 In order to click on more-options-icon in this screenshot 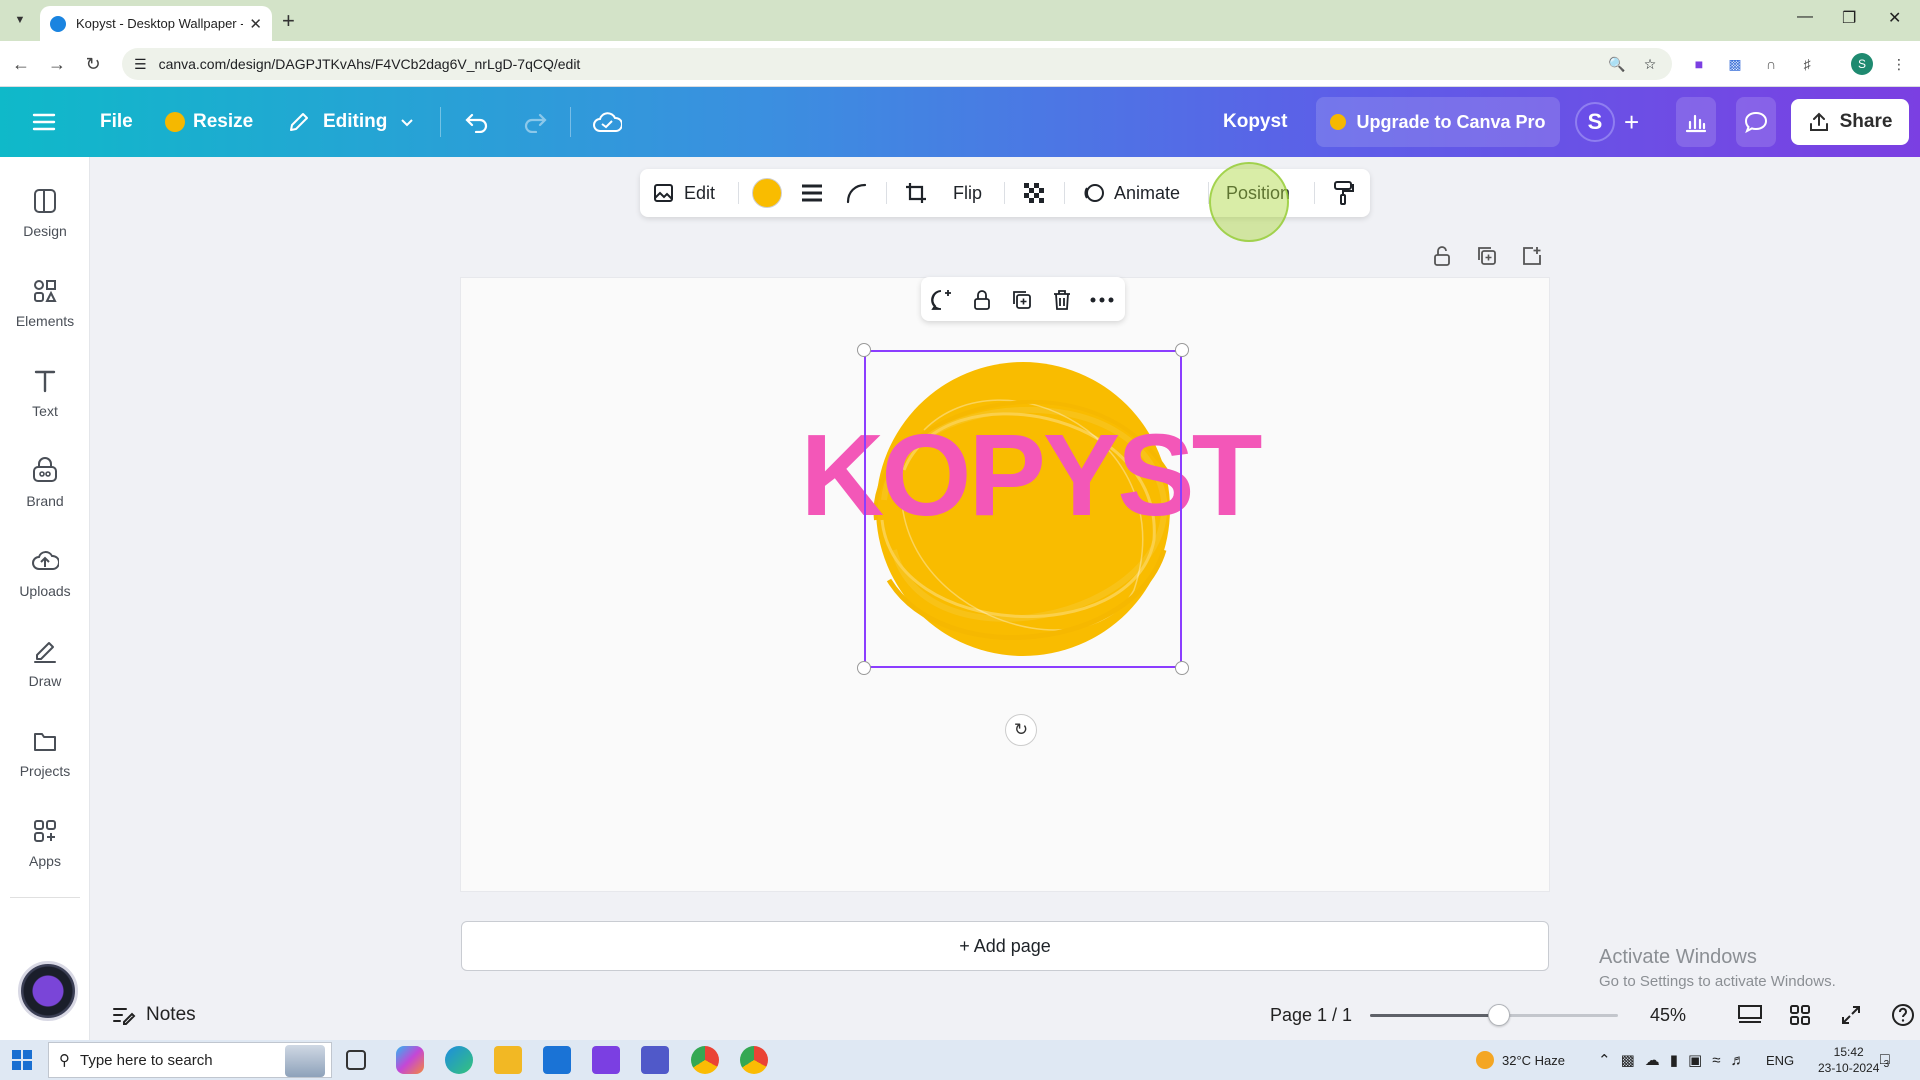, I will do `click(1102, 300)`.